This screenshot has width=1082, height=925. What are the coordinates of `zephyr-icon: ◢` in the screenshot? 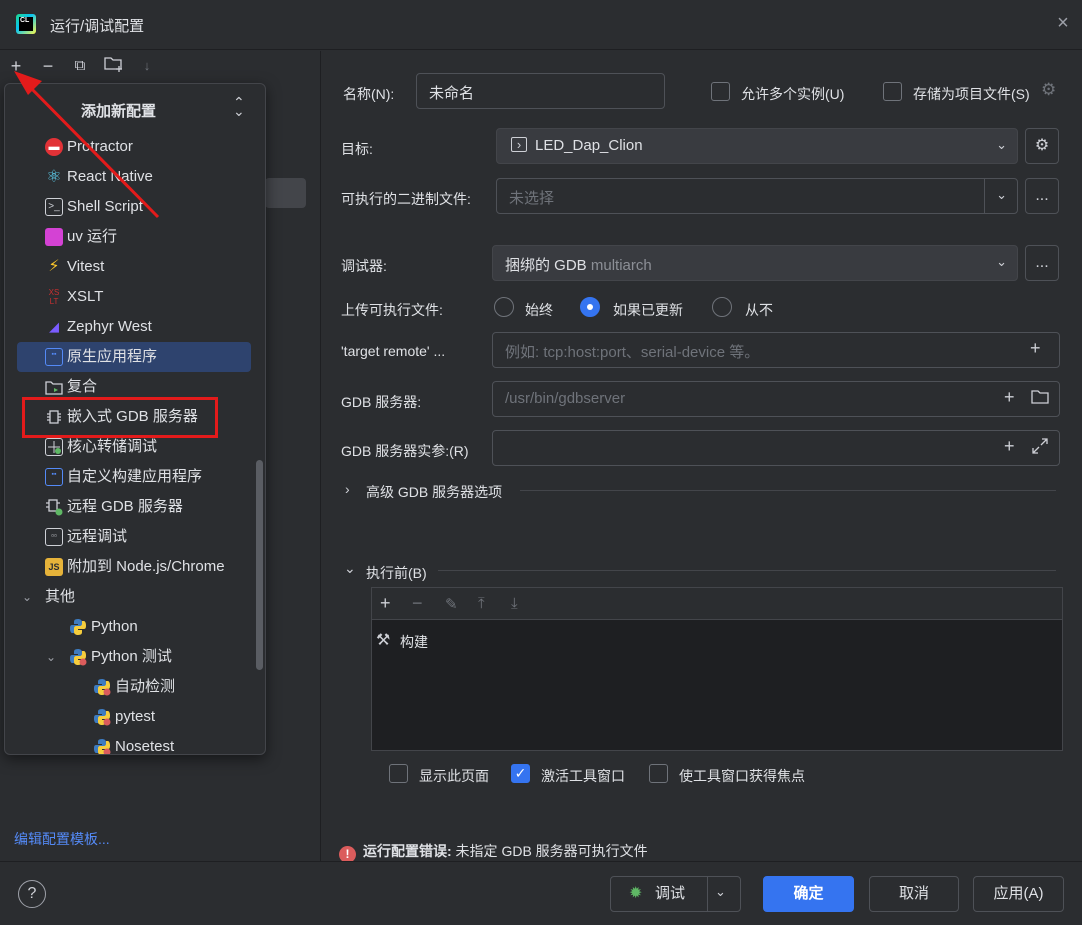 It's located at (54, 326).